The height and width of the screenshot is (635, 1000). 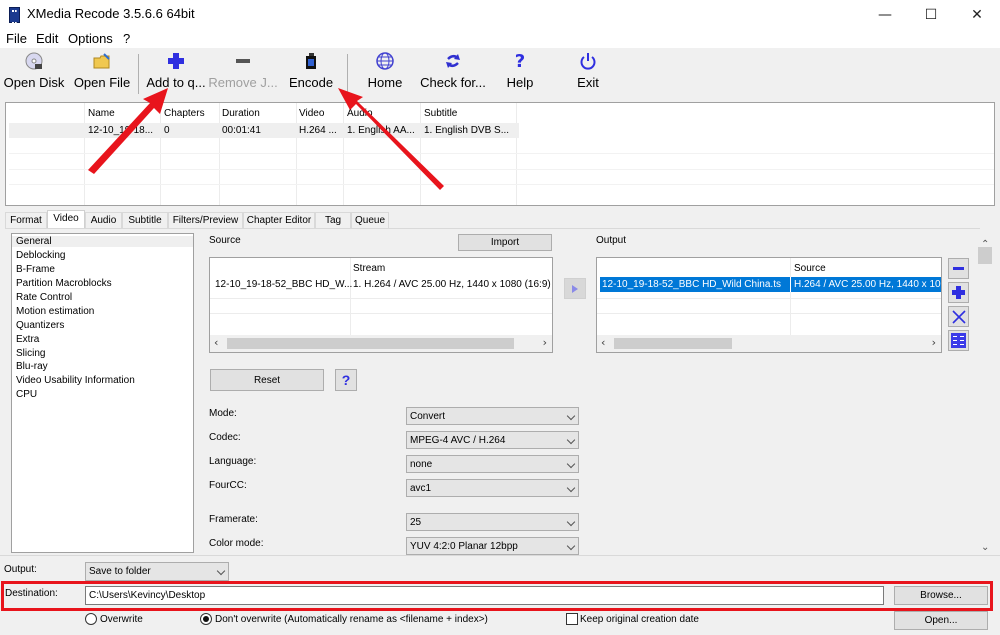 I want to click on column-header-name: Name, so click(x=101, y=113).